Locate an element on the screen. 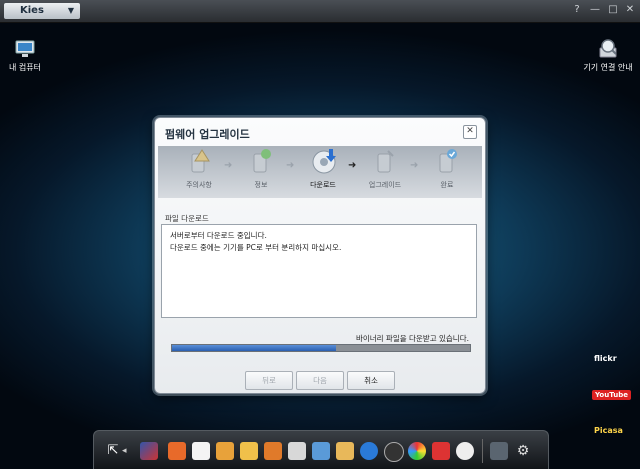 The height and width of the screenshot is (469, 640). shop-icon is located at coordinates (441, 451).